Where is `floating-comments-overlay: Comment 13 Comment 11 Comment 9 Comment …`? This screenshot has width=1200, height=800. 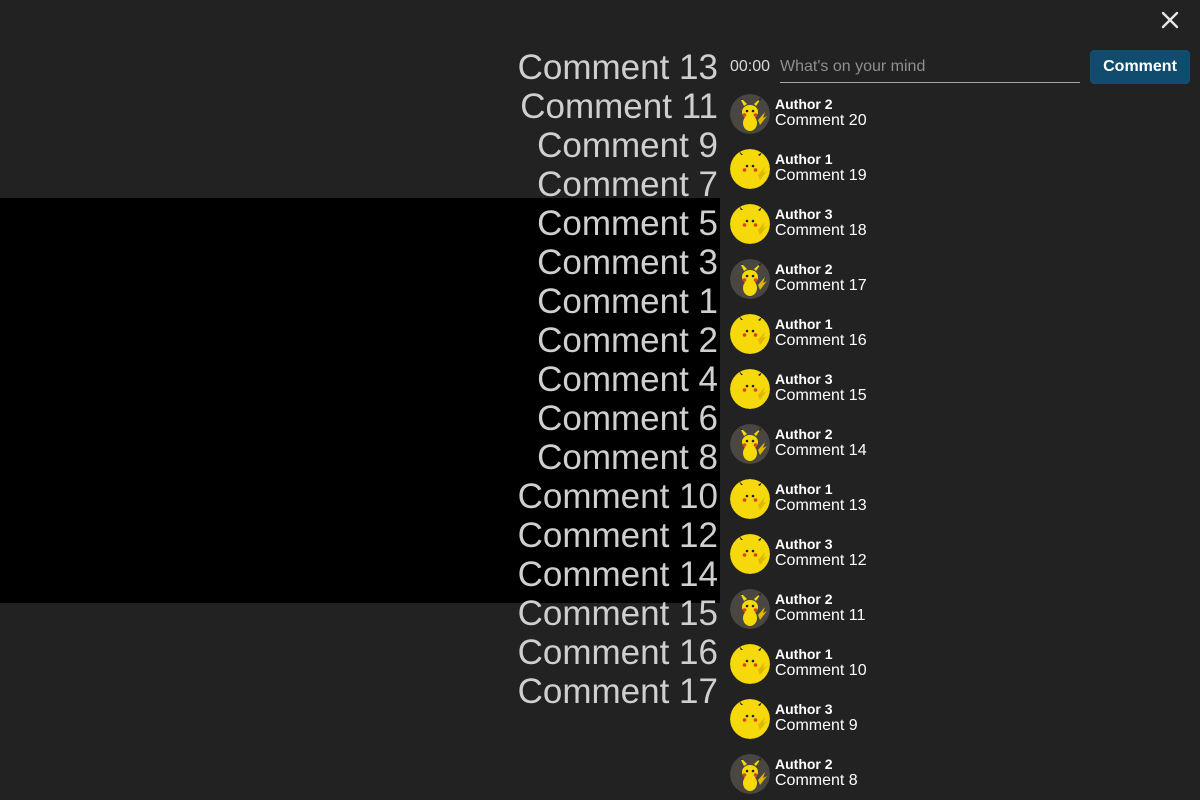 floating-comments-overlay: Comment 13 Comment 11 Comment 9 Comment … is located at coordinates (618, 379).